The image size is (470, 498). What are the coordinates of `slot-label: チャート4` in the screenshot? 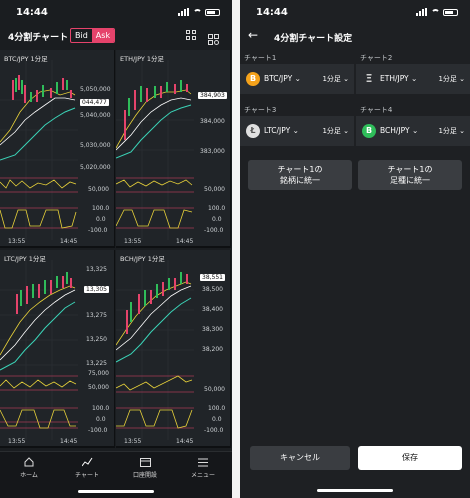 It's located at (376, 110).